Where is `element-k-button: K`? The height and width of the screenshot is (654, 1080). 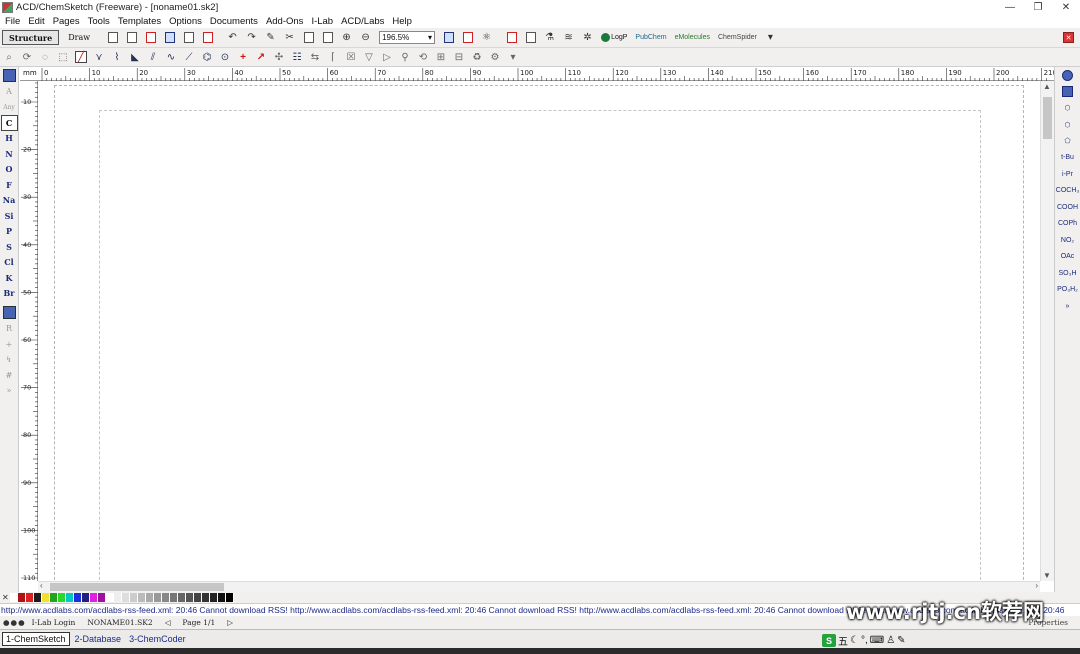 element-k-button: K is located at coordinates (9, 278).